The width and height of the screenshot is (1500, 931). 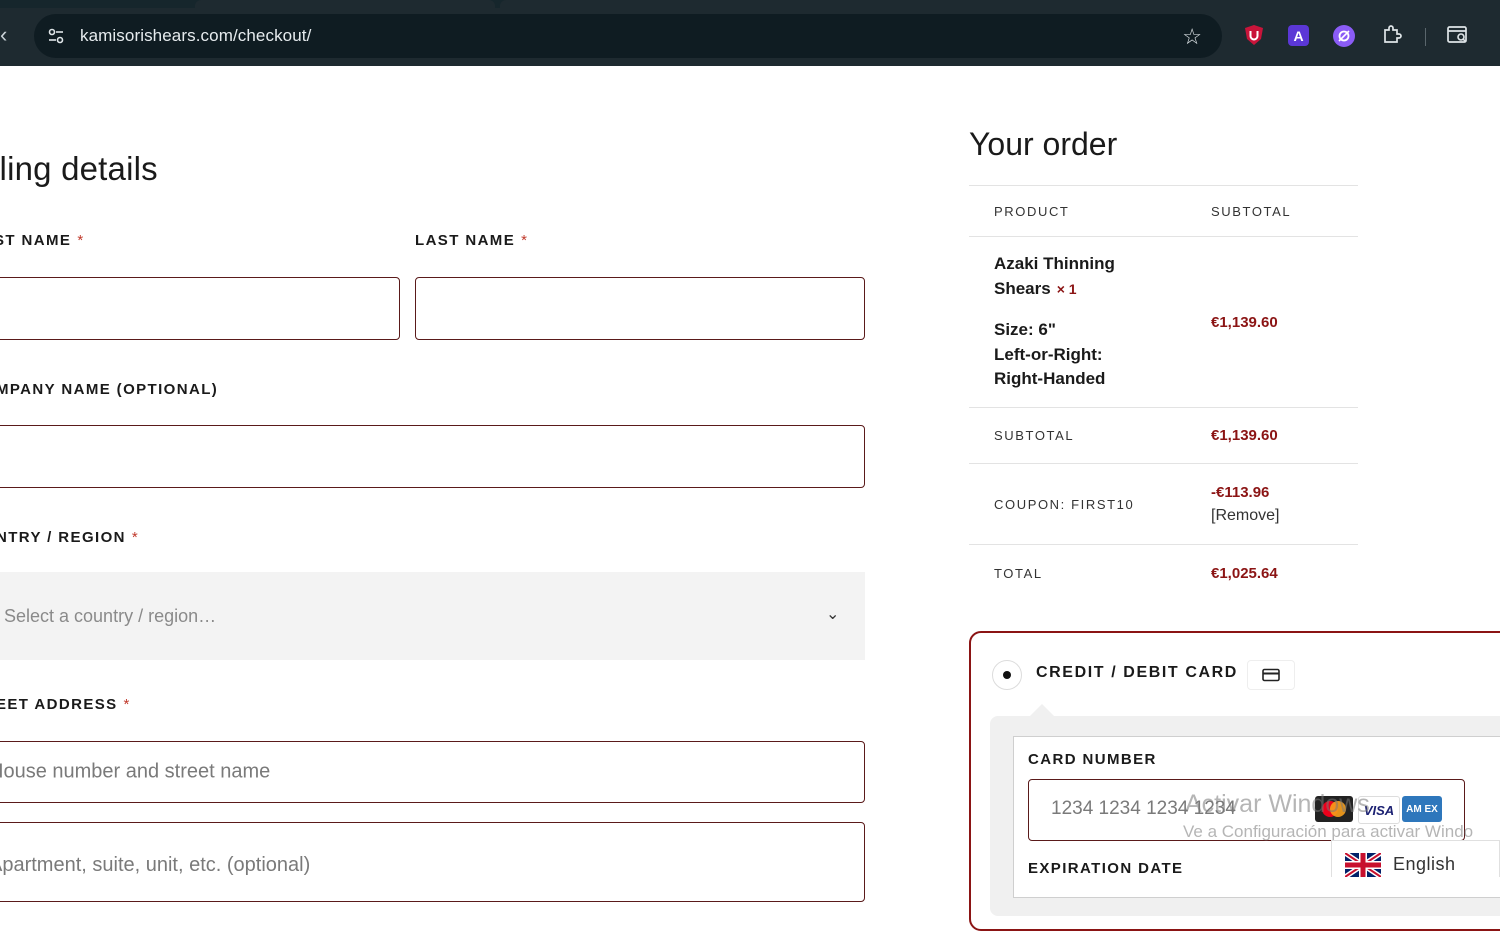 I want to click on star-icon: ☆, so click(x=1192, y=37).